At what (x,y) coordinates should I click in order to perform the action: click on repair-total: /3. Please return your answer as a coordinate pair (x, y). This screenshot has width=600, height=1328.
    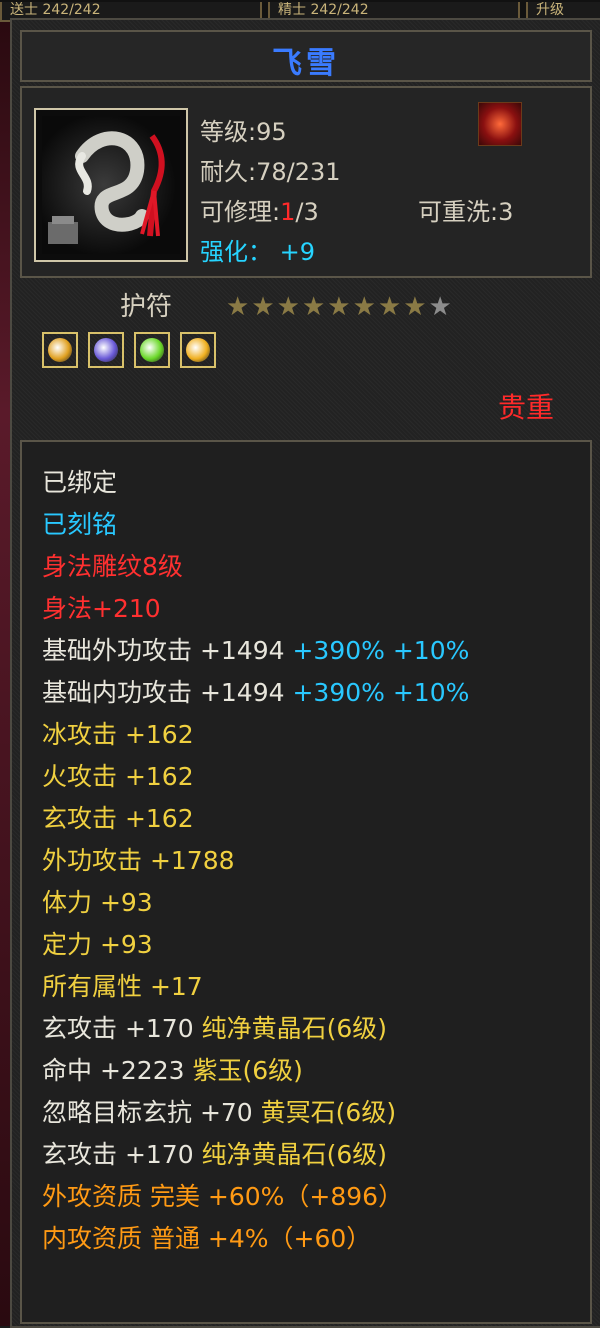
    Looking at the image, I should click on (307, 212).